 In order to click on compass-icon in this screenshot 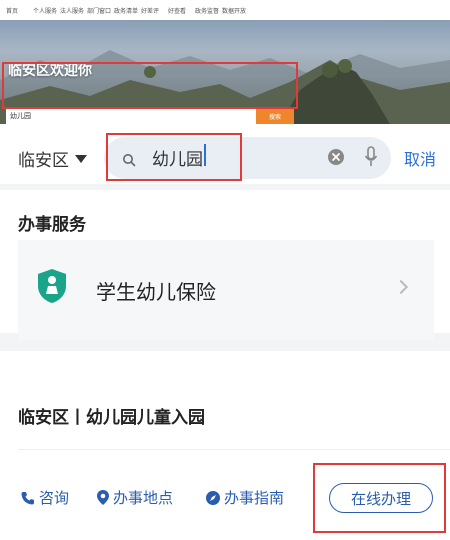, I will do `click(213, 497)`.